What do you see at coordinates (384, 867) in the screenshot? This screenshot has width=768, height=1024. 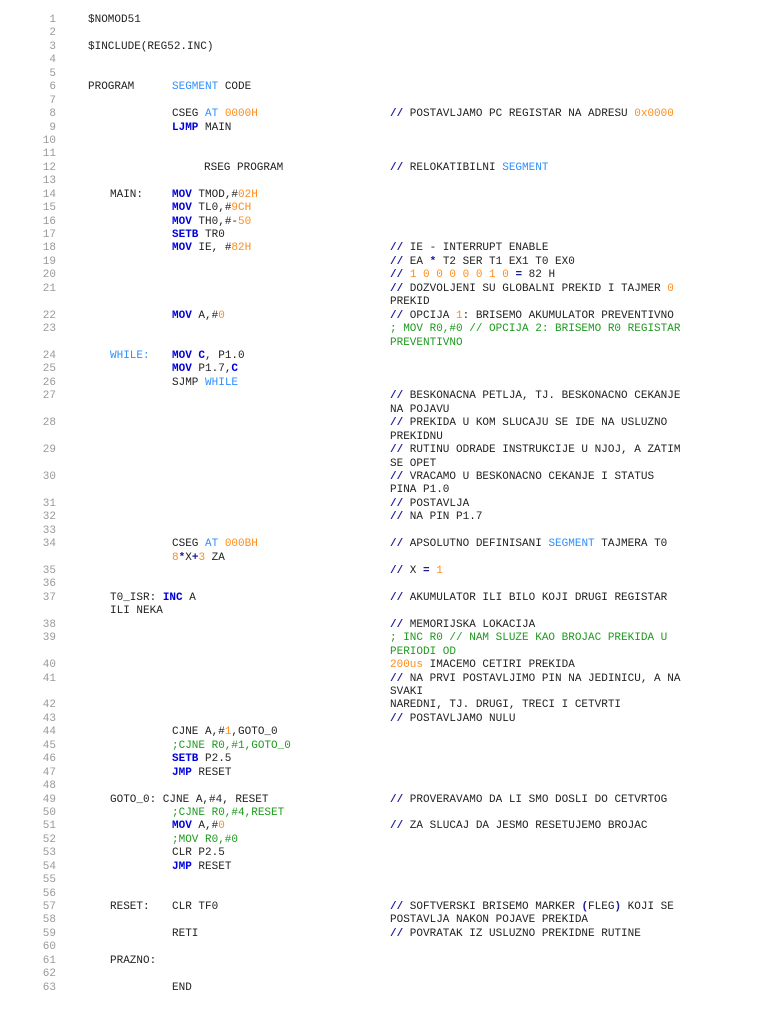 I see `code-line: 54 JMP RESET` at bounding box center [384, 867].